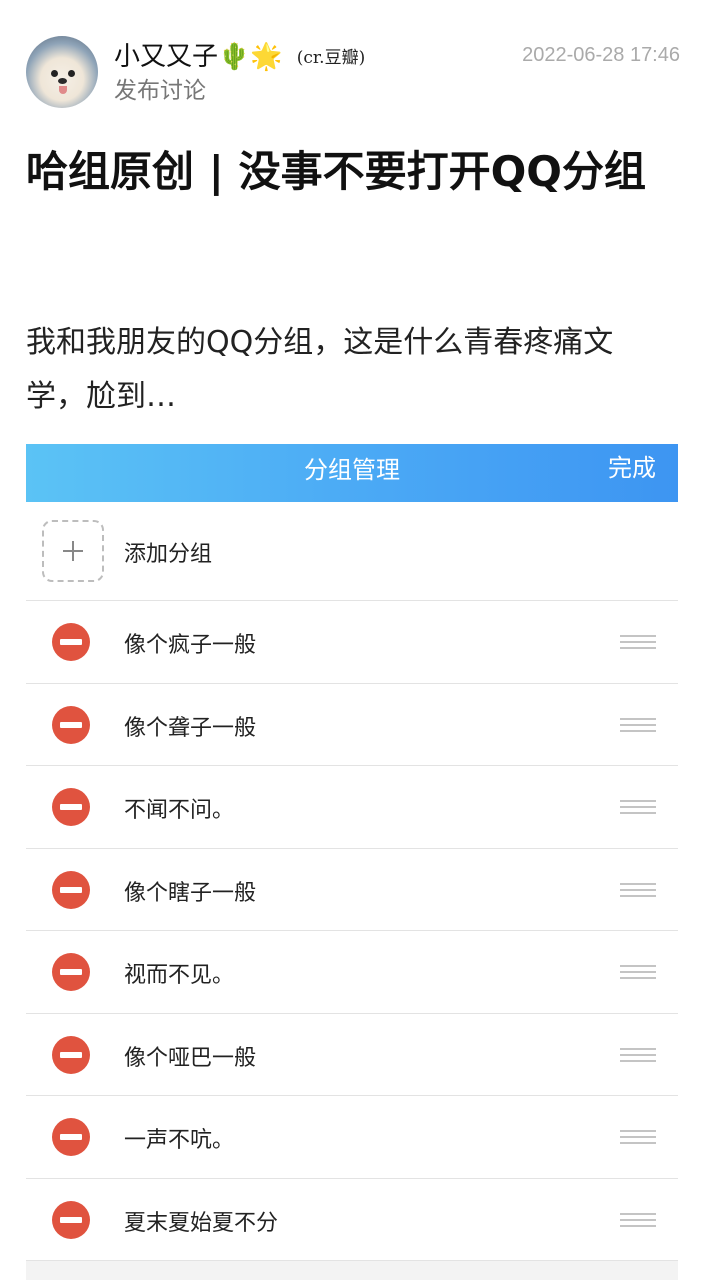  I want to click on group-manager-topbar: 分组管理 完成, so click(352, 473).